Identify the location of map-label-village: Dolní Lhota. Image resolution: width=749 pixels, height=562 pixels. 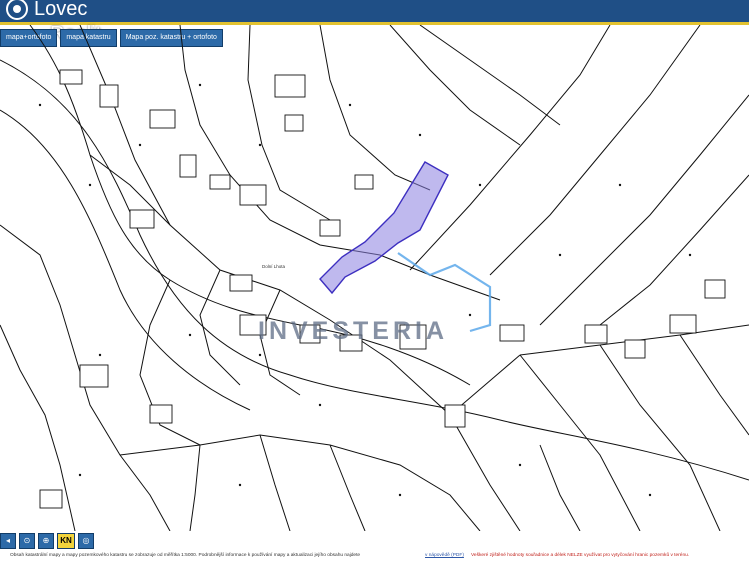
(274, 266).